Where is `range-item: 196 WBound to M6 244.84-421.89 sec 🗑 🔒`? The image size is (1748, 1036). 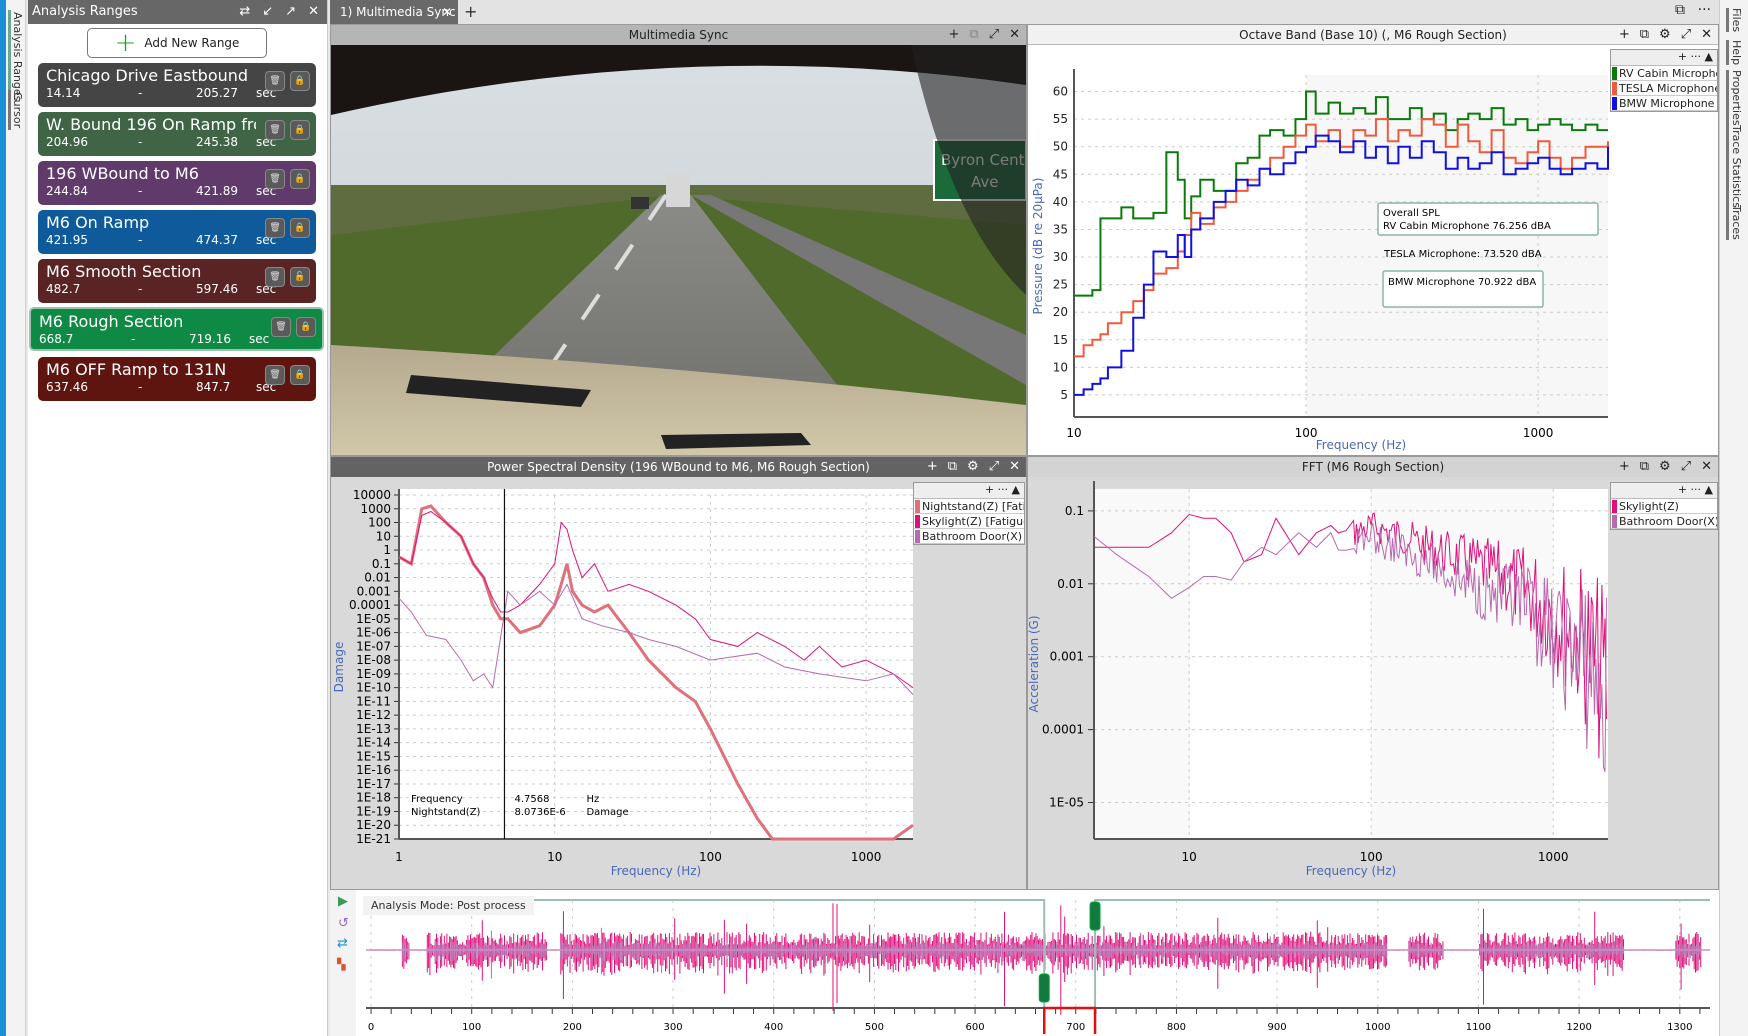 range-item: 196 WBound to M6 244.84-421.89 sec 🗑 🔒 is located at coordinates (177, 183).